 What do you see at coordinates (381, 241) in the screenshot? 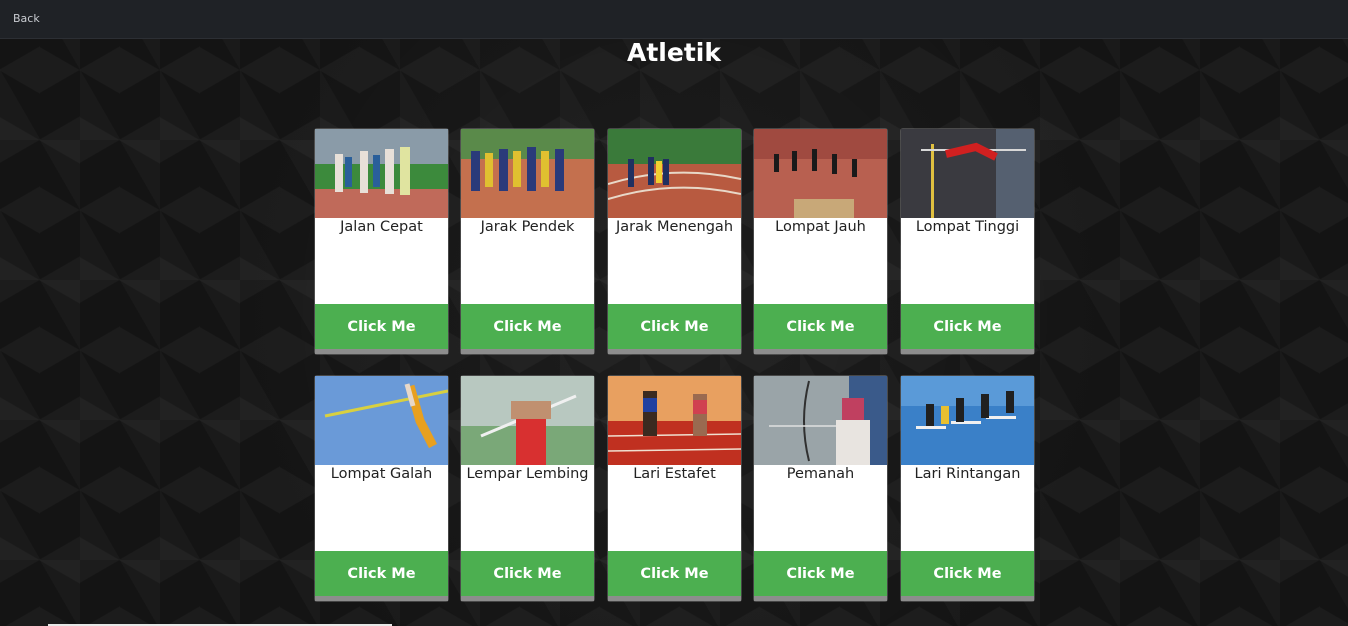
I see `card-jalan-cepat: Jalan Cepat Click Me` at bounding box center [381, 241].